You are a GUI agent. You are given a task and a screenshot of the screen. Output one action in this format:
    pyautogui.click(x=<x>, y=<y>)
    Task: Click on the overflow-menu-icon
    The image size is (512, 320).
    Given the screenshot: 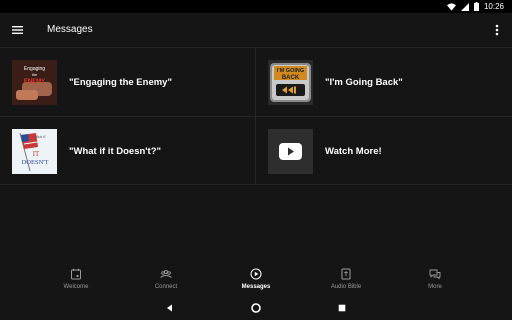 What is the action you would take?
    pyautogui.click(x=497, y=30)
    